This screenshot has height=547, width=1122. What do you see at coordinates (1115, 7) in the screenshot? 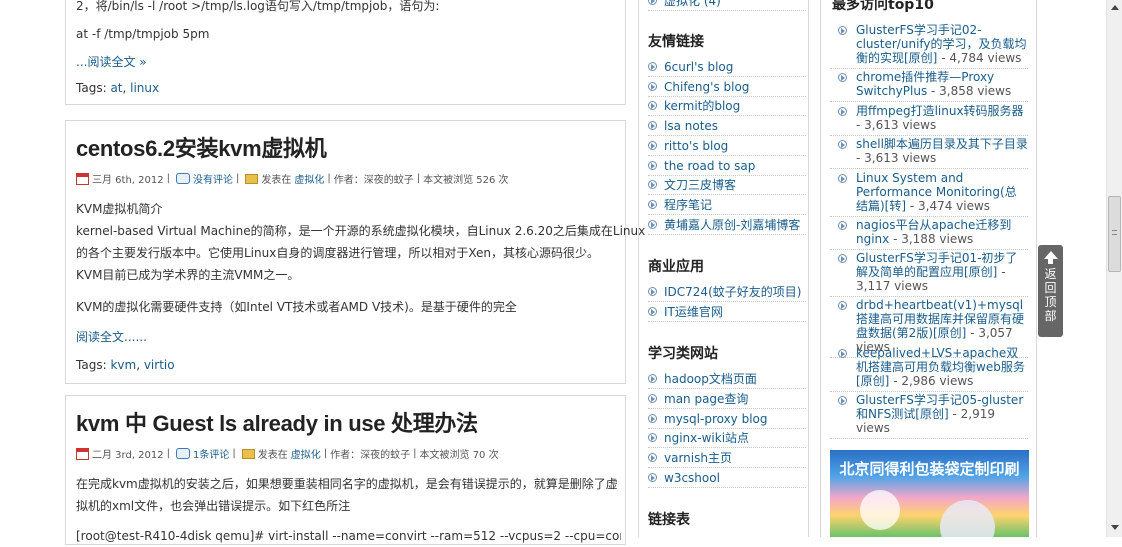
I see `scroll-up-arrow-icon` at bounding box center [1115, 7].